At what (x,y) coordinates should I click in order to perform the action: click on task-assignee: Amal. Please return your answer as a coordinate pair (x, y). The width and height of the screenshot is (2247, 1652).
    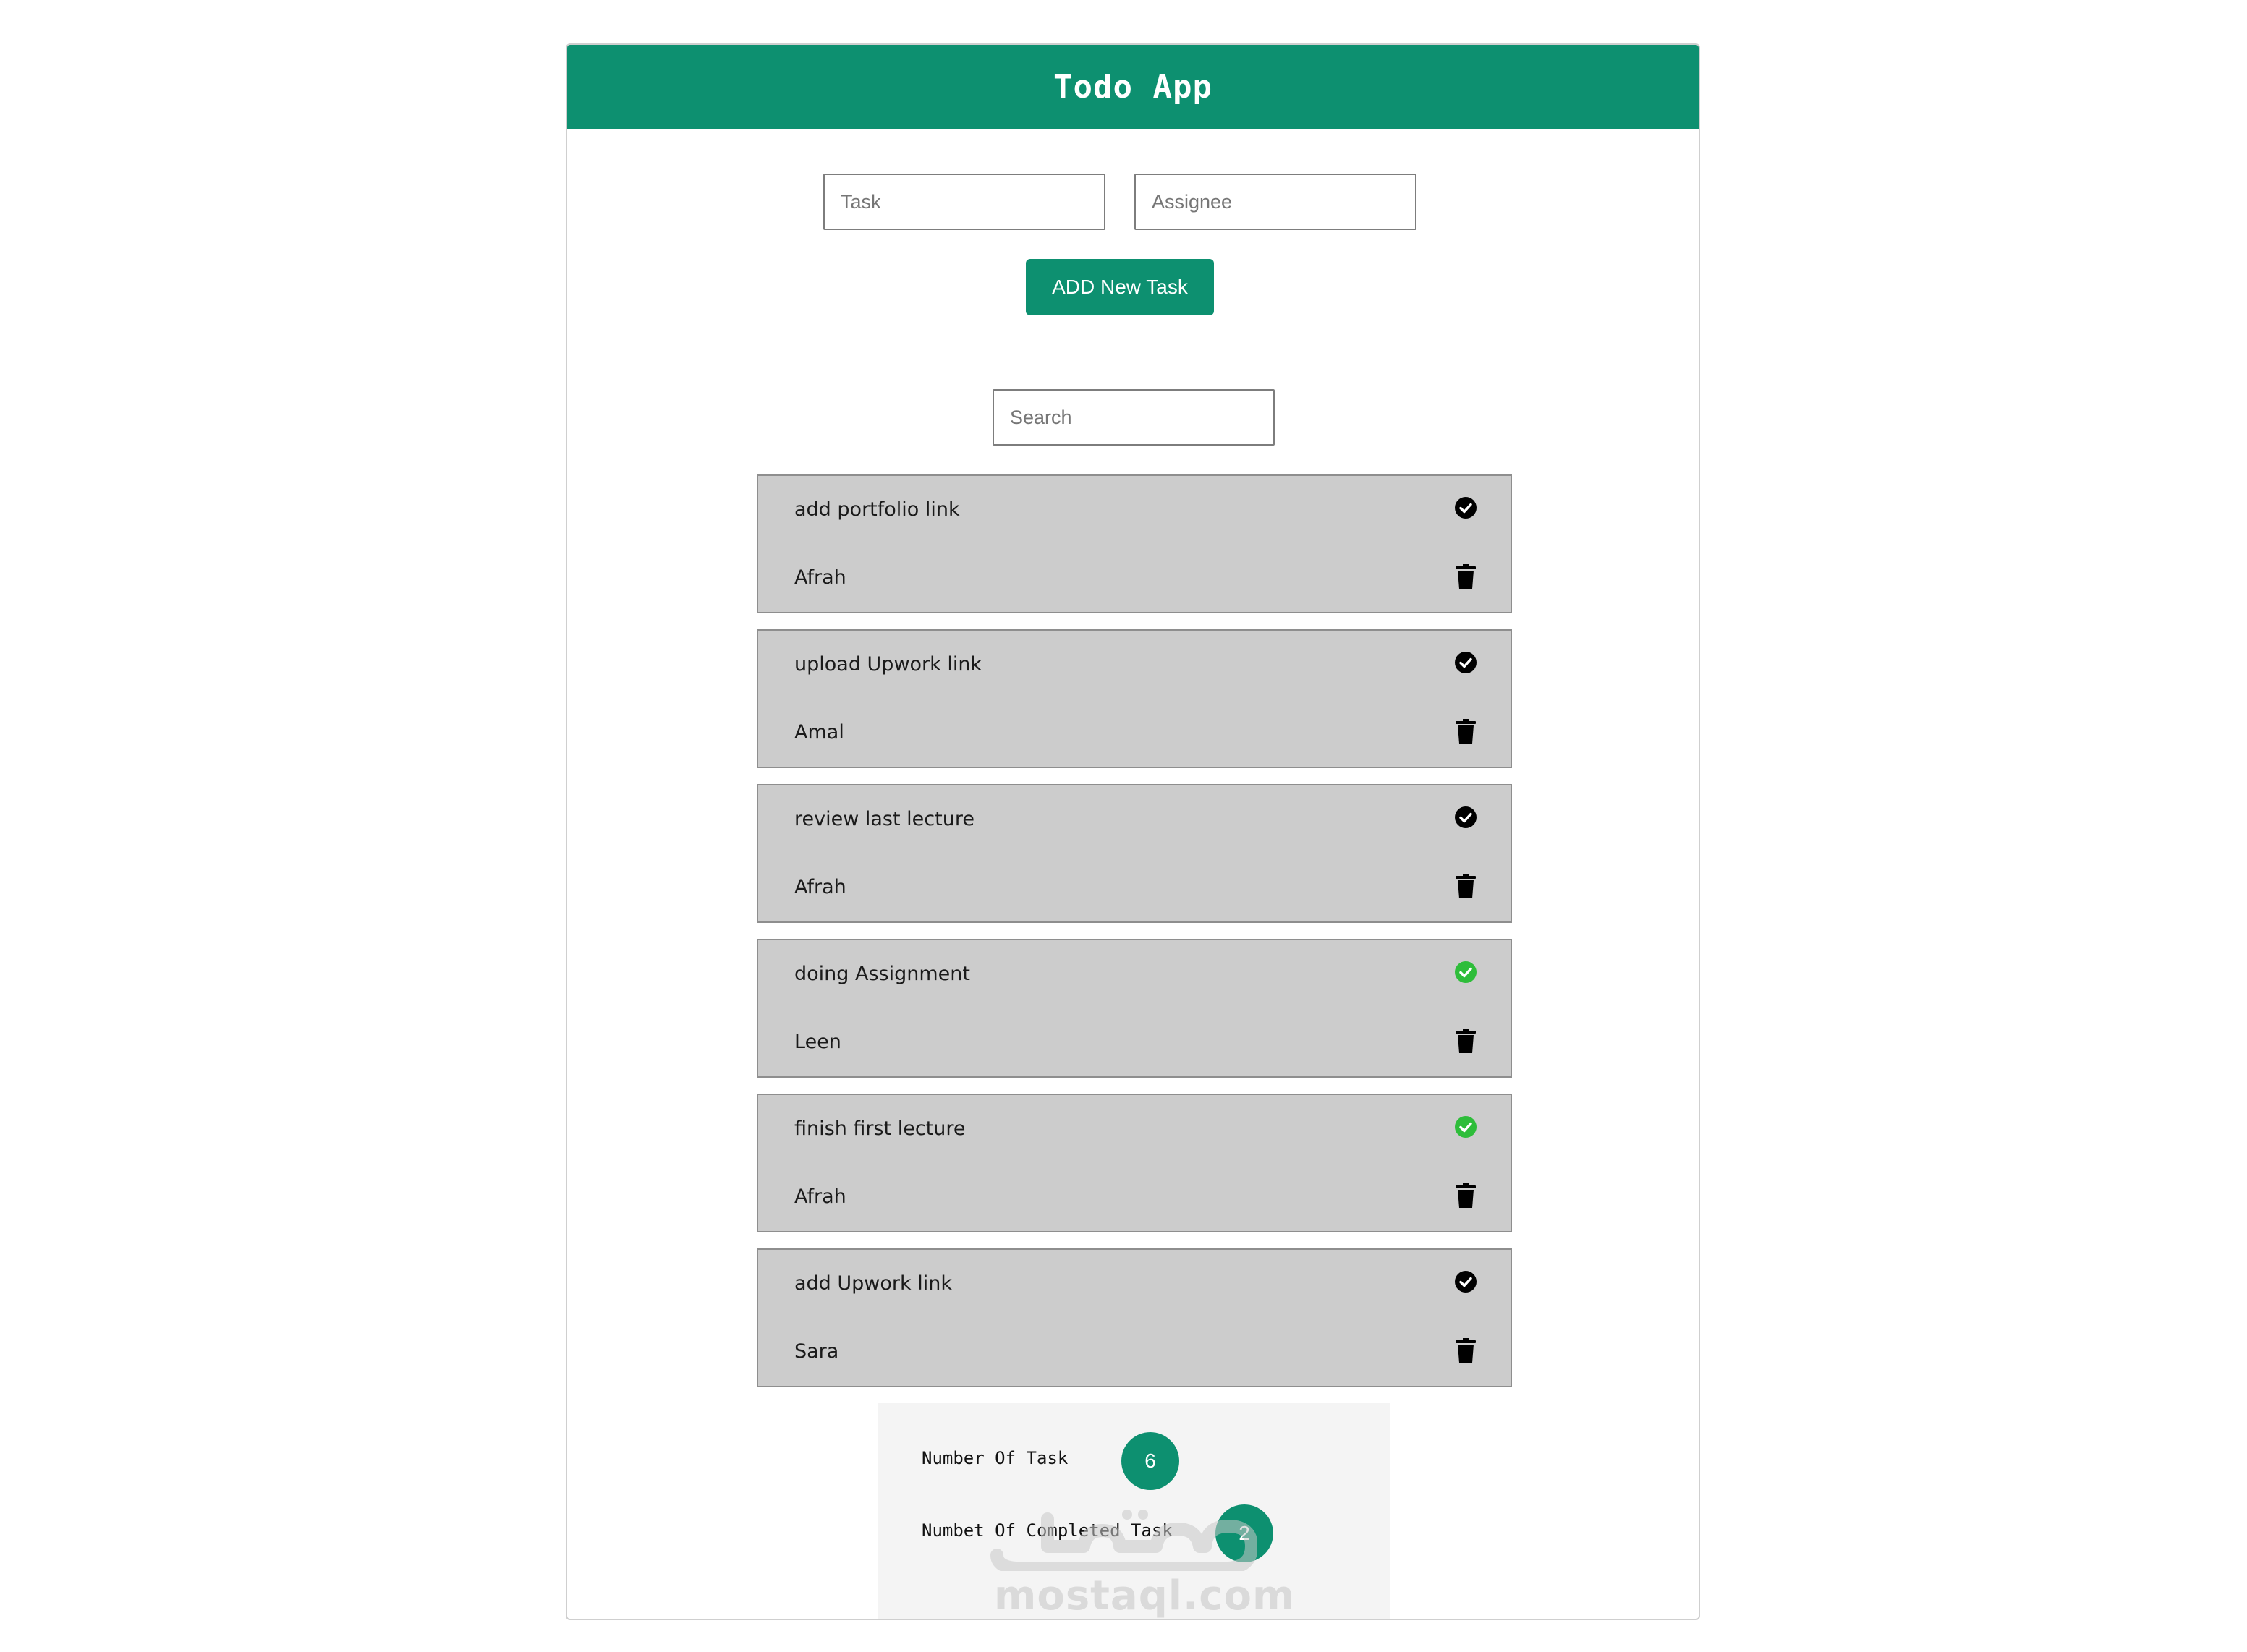
    Looking at the image, I should click on (819, 732).